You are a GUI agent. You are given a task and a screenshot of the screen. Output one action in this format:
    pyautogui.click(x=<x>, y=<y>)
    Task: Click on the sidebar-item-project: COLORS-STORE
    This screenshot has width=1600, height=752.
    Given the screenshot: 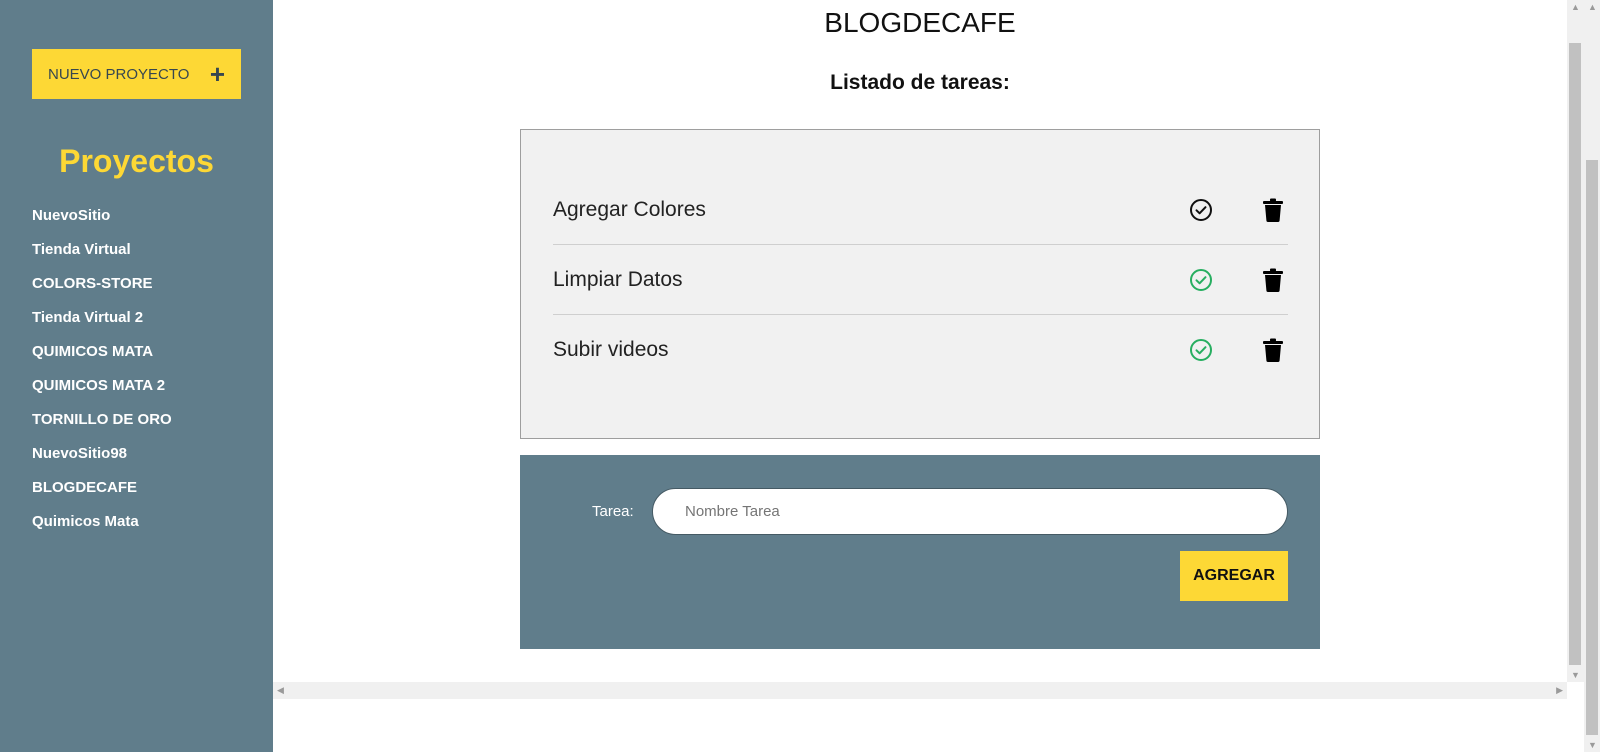 What is the action you would take?
    pyautogui.click(x=102, y=291)
    